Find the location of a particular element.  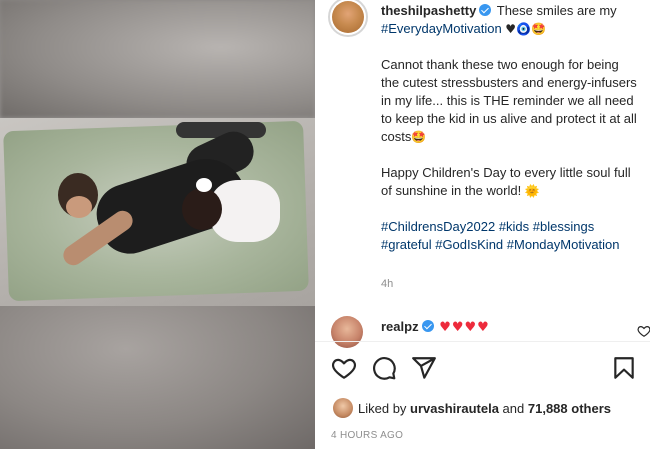

photo-girl-bow is located at coordinates (204, 185).